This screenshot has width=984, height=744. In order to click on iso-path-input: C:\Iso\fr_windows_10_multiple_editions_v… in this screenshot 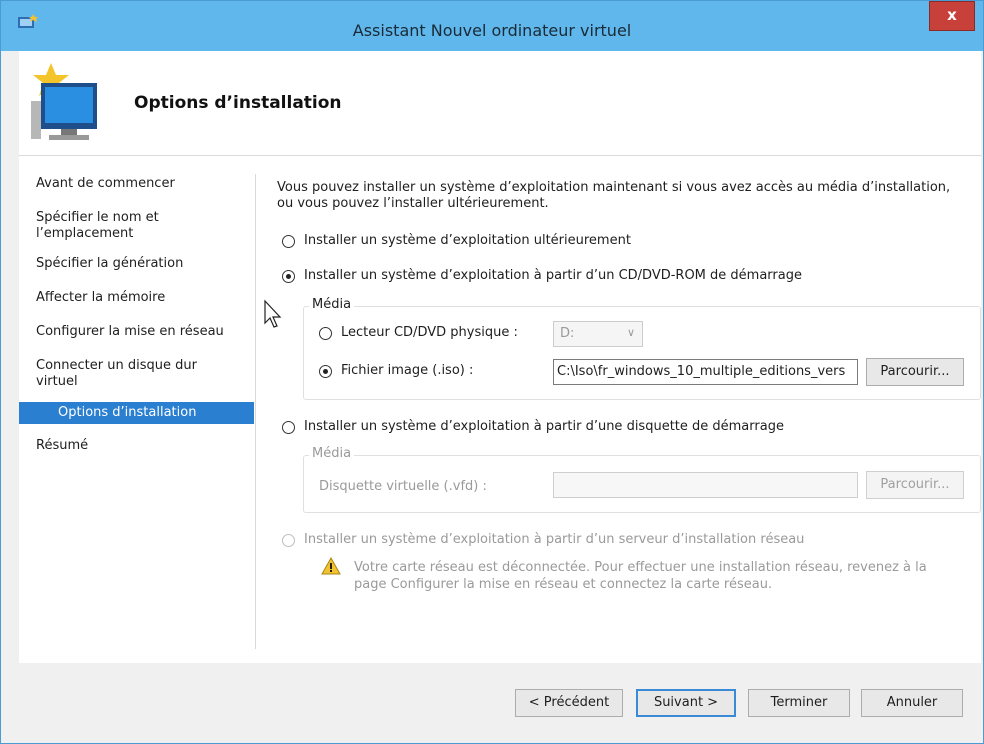, I will do `click(705, 372)`.